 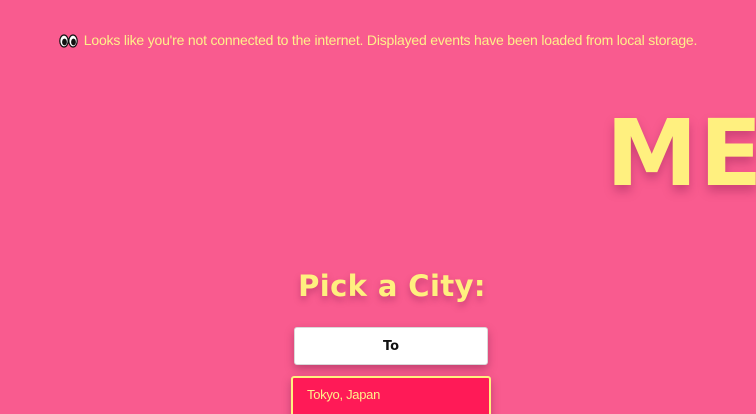 I want to click on hero-title: MEE, so click(x=681, y=153).